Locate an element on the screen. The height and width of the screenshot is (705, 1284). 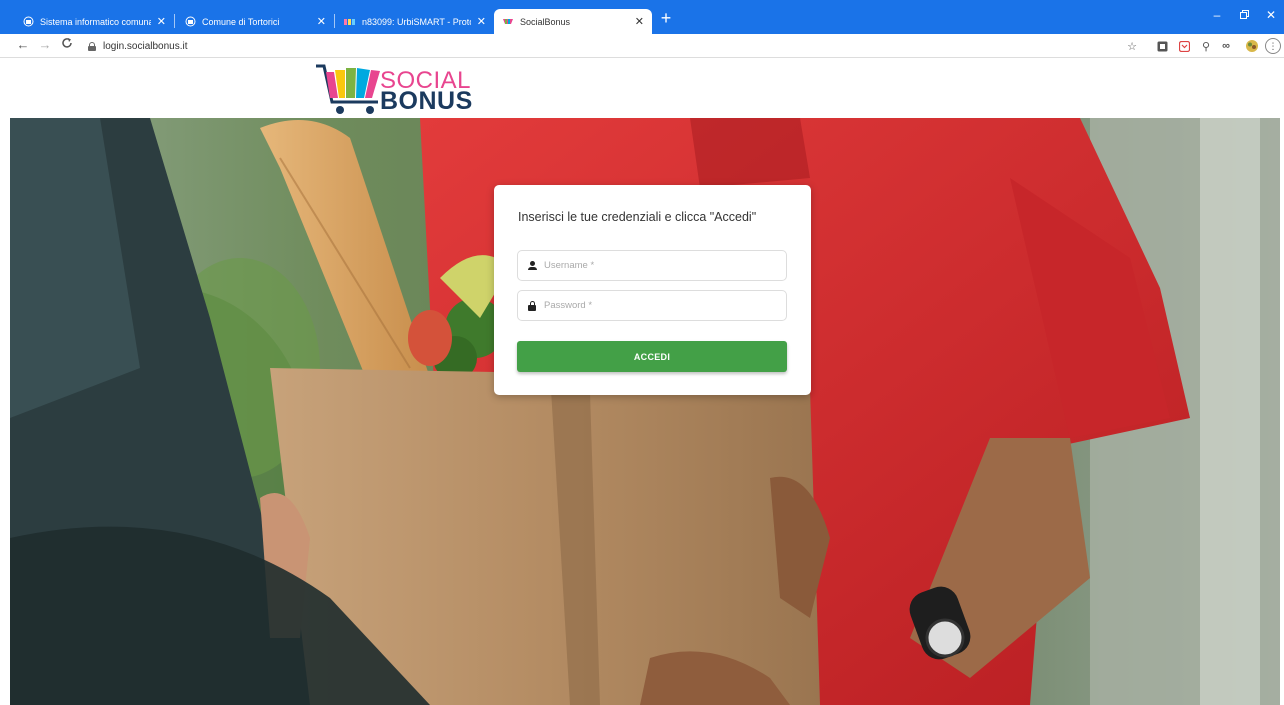
tab-label: Sistema informatico comunale - is located at coordinates (95, 21).